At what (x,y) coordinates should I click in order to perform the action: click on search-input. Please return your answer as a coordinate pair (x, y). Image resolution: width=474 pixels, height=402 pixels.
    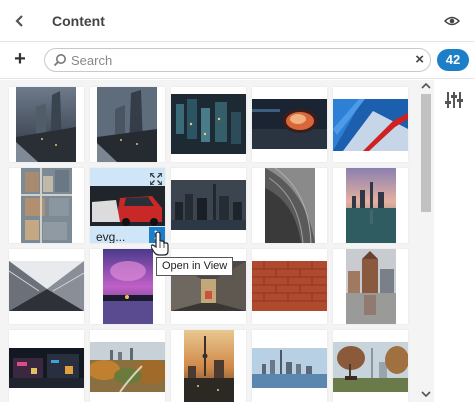
    Looking at the image, I should click on (236, 60).